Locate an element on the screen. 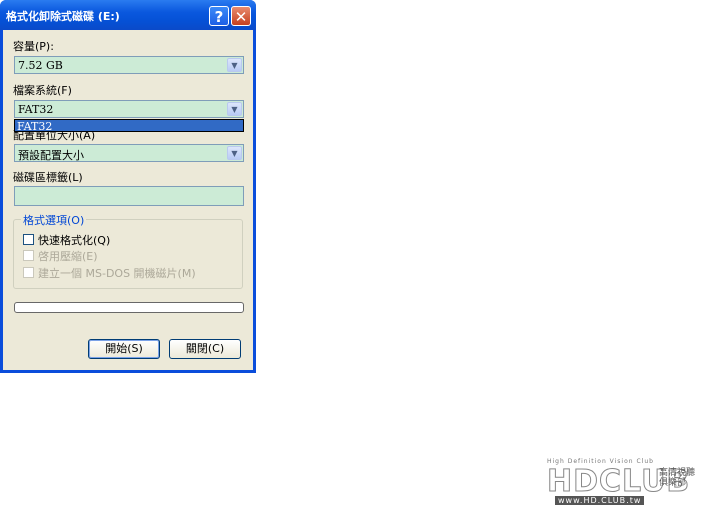  msdos-disk-checkbox is located at coordinates (28, 272).